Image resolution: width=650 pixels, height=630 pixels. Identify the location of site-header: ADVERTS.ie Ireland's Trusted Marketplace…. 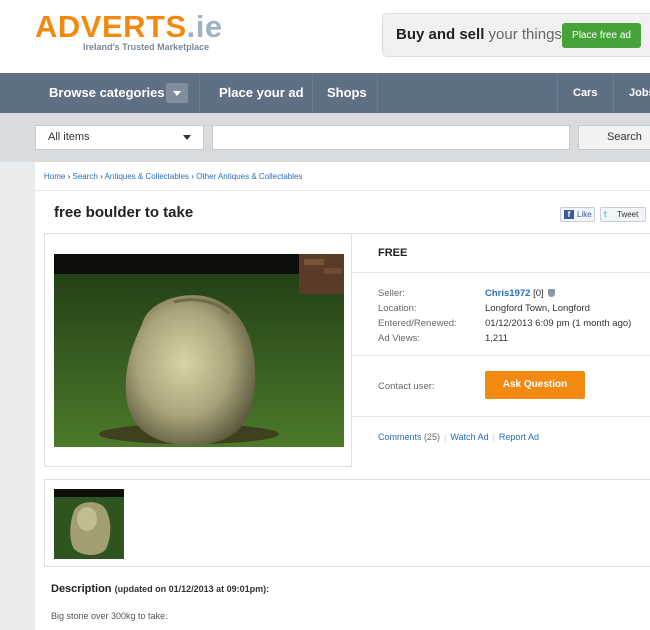
(325, 36).